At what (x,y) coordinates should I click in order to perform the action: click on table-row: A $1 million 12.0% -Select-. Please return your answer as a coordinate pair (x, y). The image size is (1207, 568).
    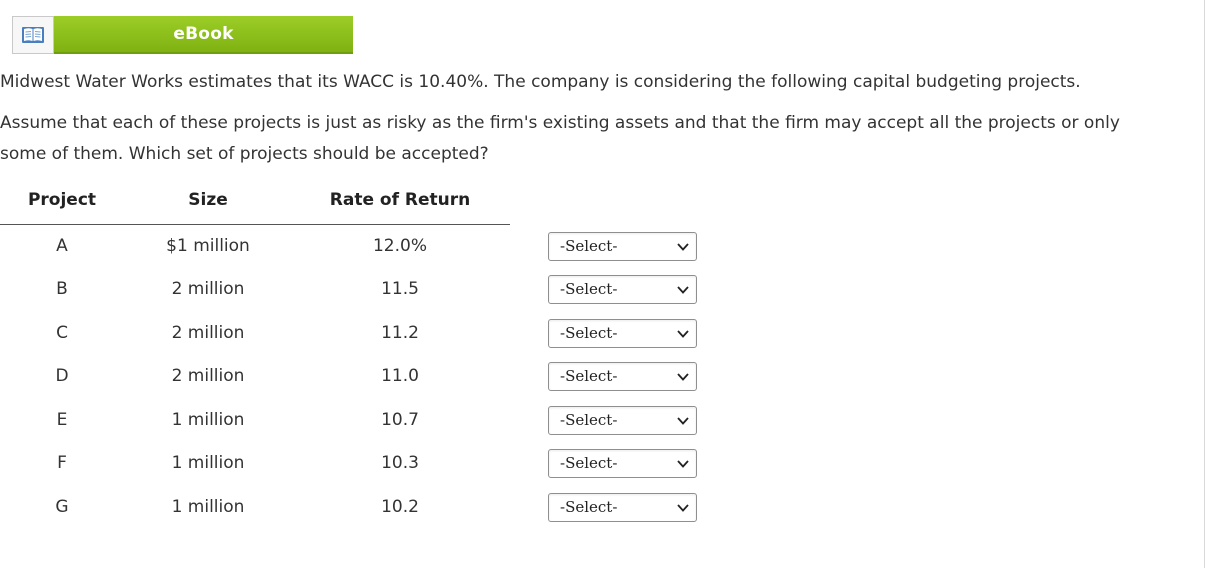
    Looking at the image, I should click on (360, 246).